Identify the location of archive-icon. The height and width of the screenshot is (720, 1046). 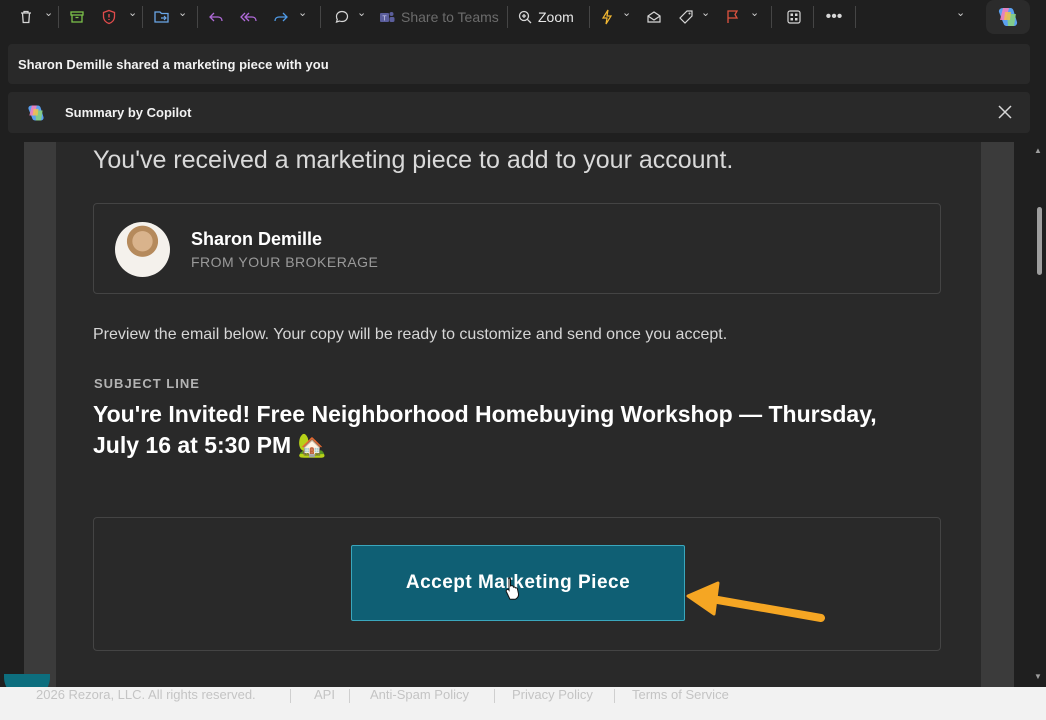
(77, 17).